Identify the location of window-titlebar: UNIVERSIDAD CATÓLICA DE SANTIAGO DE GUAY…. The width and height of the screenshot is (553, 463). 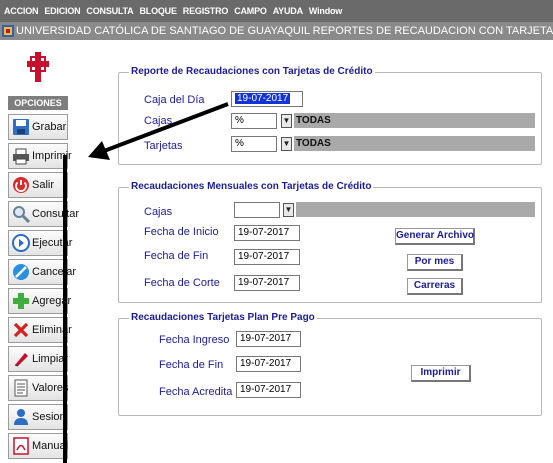
(276, 31).